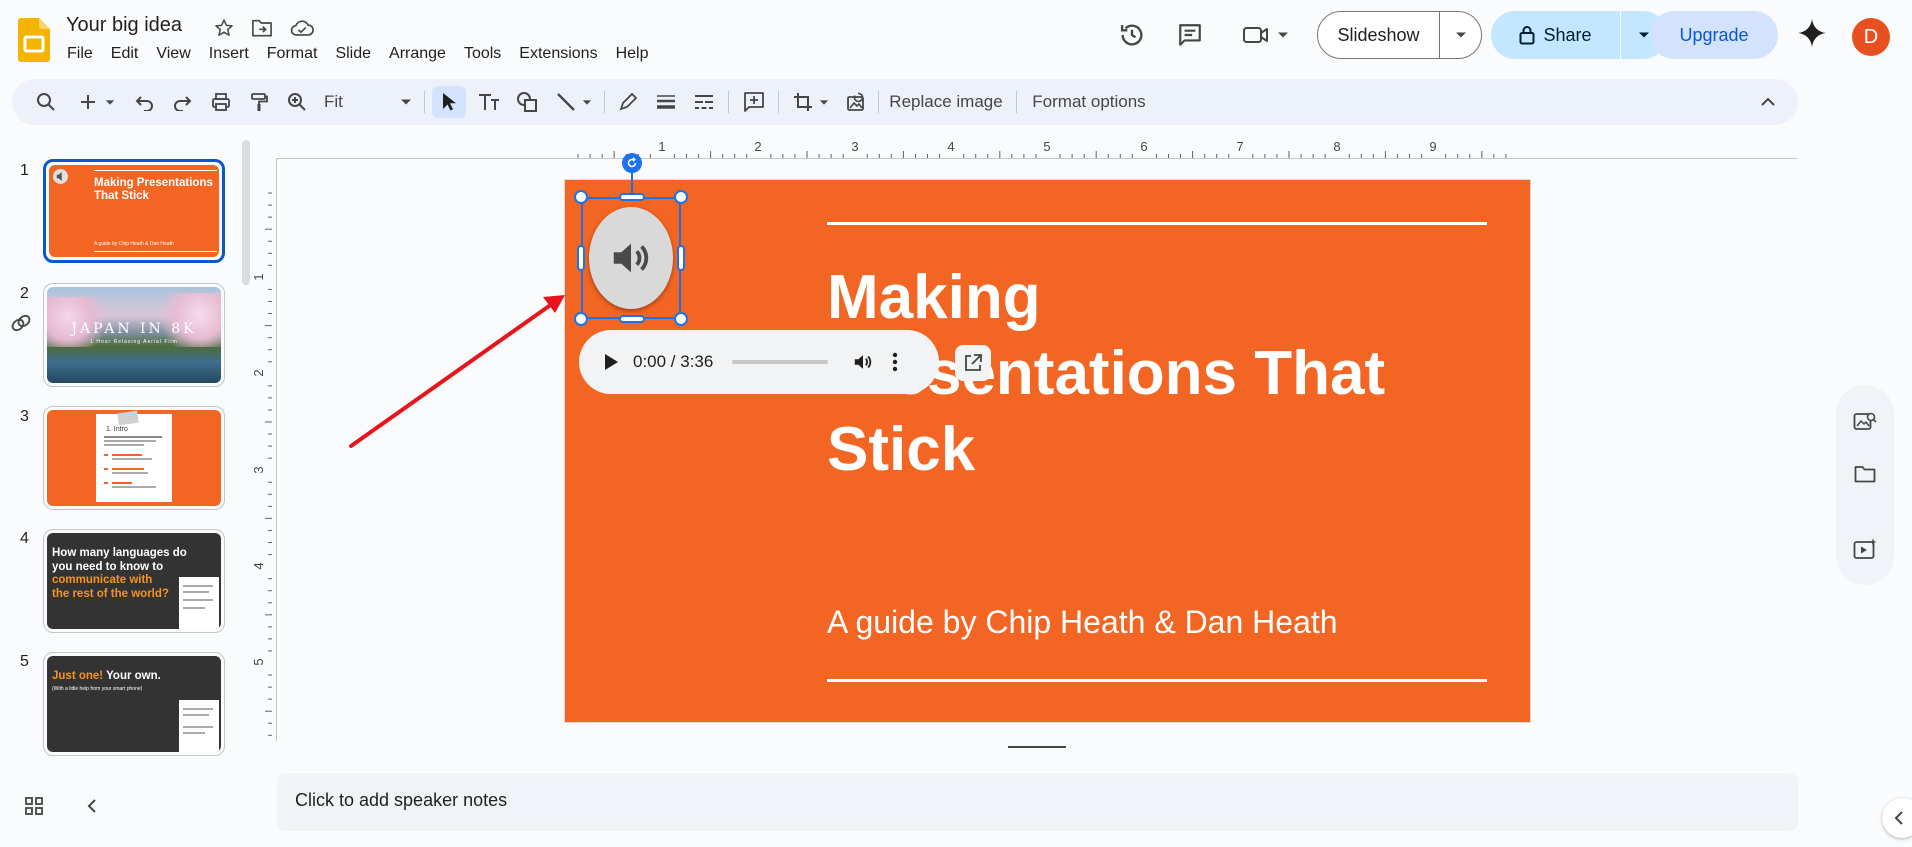  Describe the element at coordinates (628, 102) in the screenshot. I see `border-color-icon` at that location.